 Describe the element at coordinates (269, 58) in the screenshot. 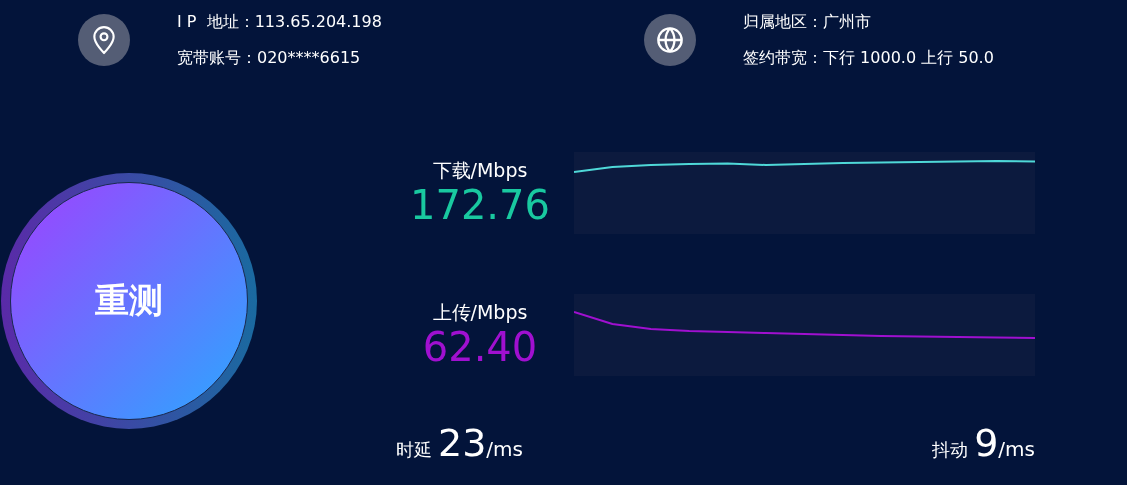

I see `info-text: 宽带账号：020****6615` at that location.